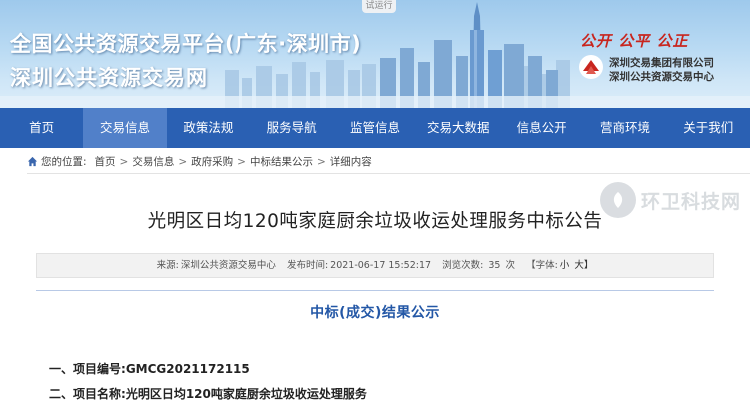  I want to click on nav-item-service-guide: 服务导航, so click(291, 128).